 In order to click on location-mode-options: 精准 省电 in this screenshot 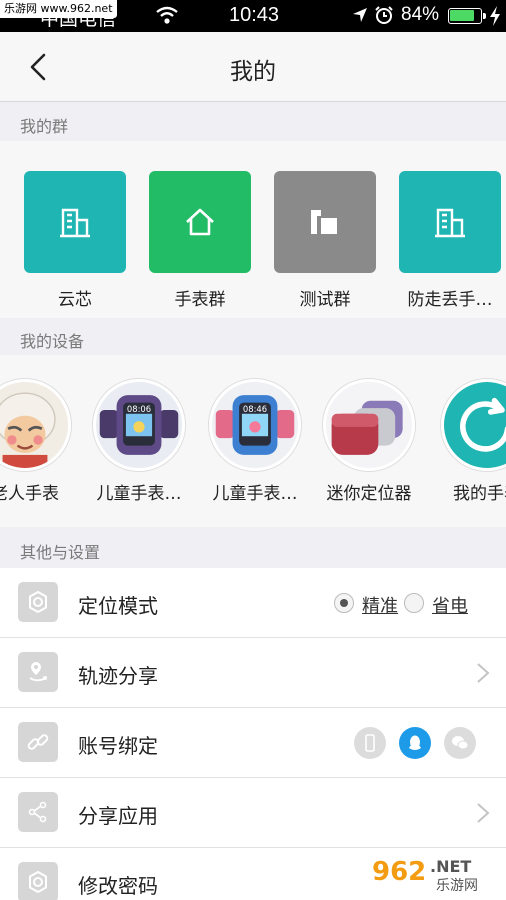, I will do `click(409, 604)`.